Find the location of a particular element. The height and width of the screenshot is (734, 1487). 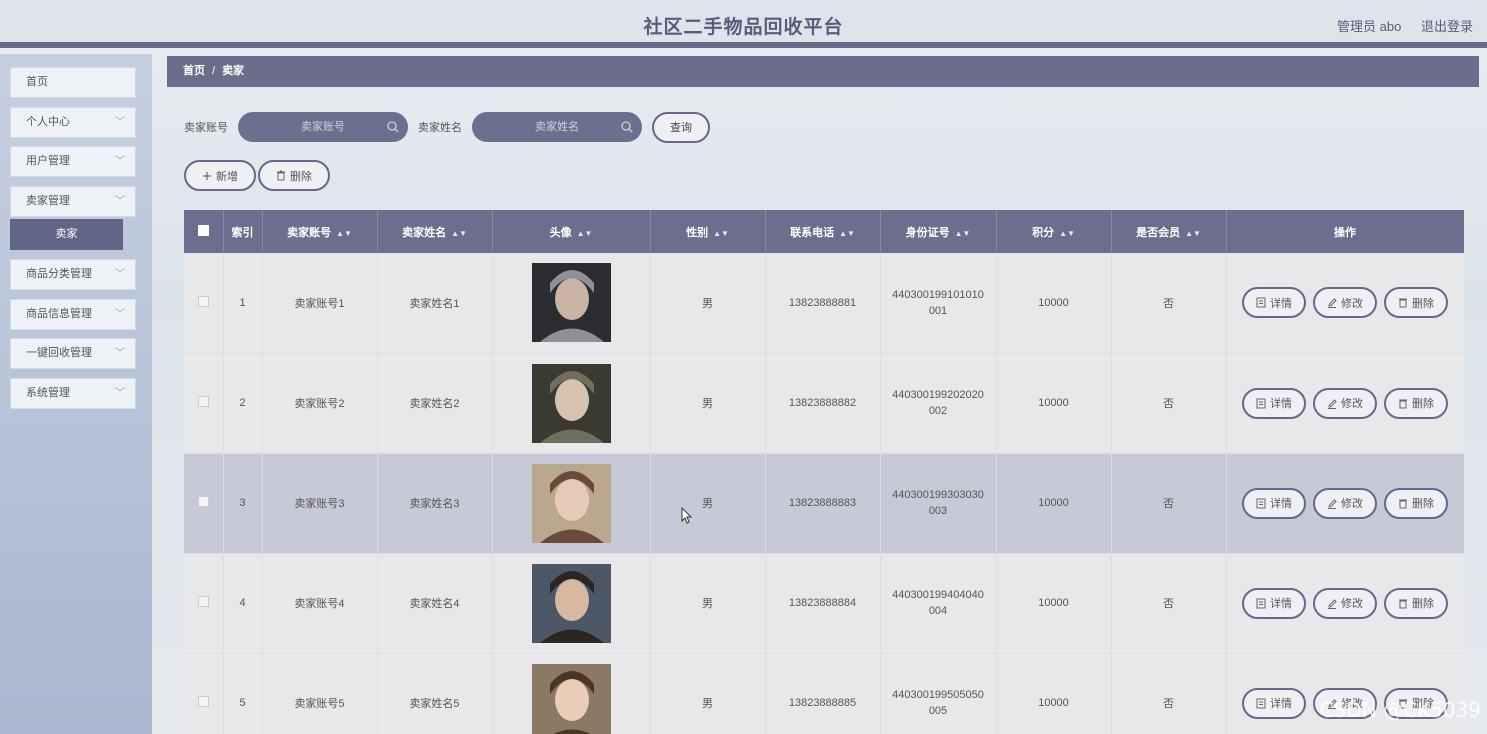

column-header-id-number: 身份证号 ▲▼ is located at coordinates (938, 231).